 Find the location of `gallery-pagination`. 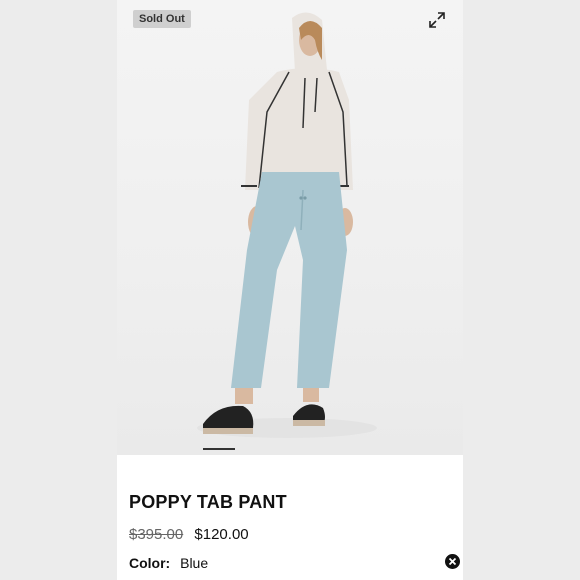

gallery-pagination is located at coordinates (290, 449).